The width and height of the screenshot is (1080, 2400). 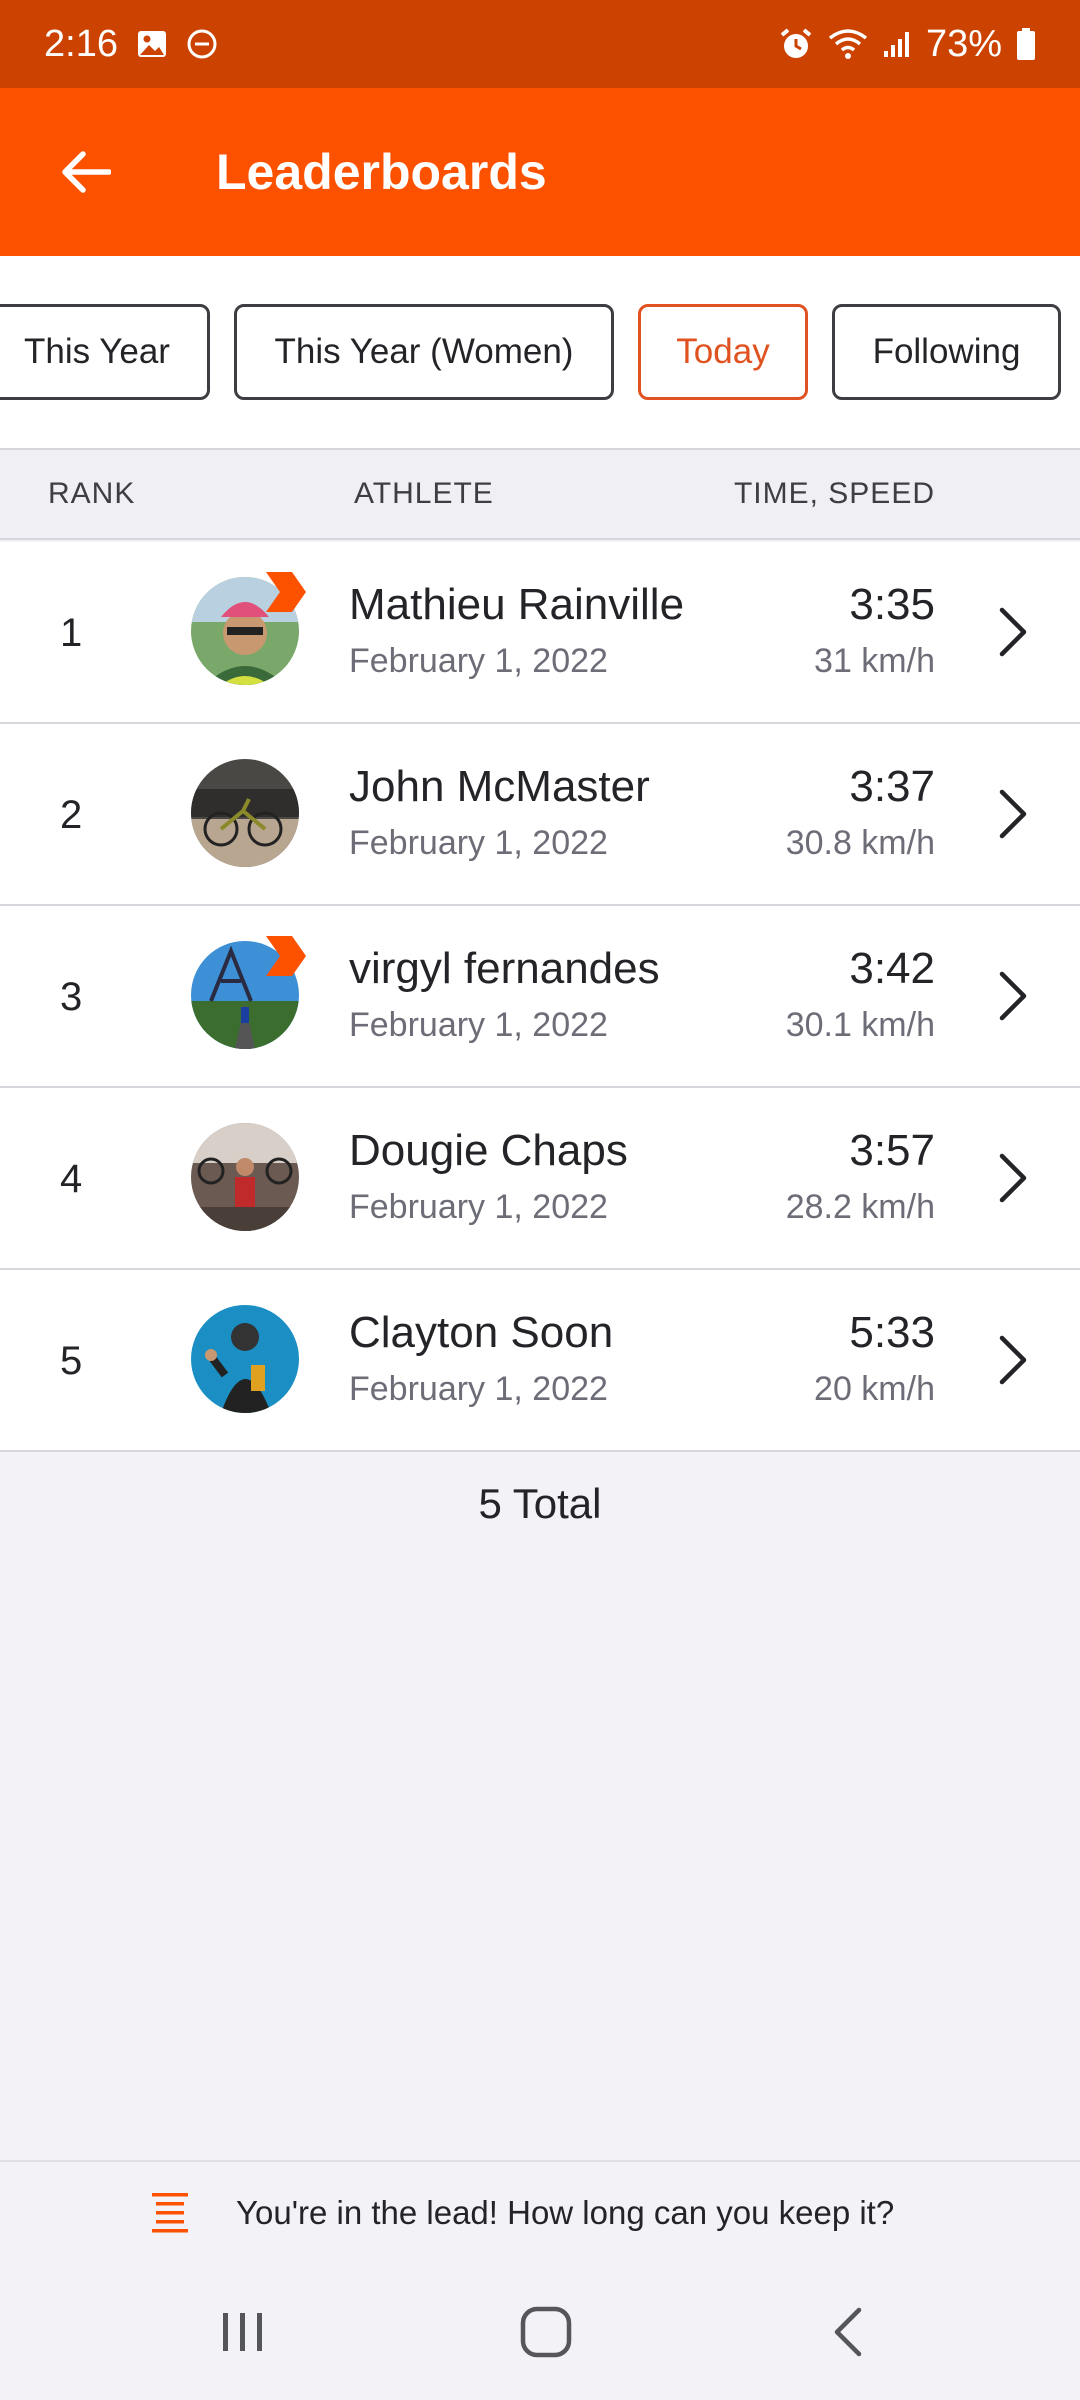 What do you see at coordinates (540, 44) in the screenshot?
I see `status-bar: 2:16 73%` at bounding box center [540, 44].